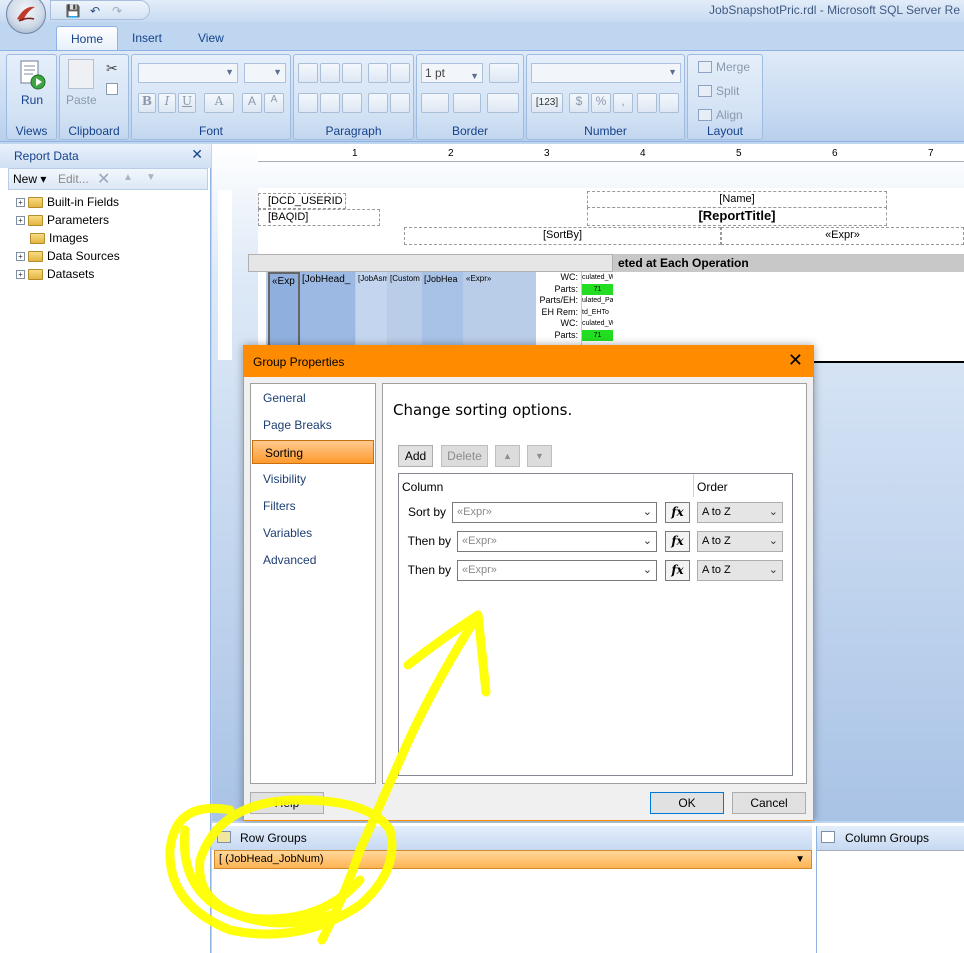 The image size is (964, 953). What do you see at coordinates (606, 73) in the screenshot?
I see `number-format-combo: ▼` at bounding box center [606, 73].